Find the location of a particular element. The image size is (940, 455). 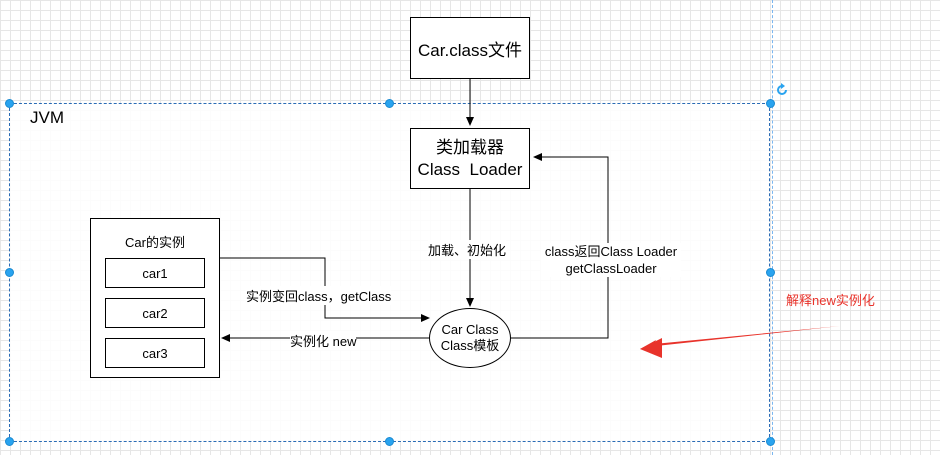

car-class-file-node: Car.class文件 is located at coordinates (470, 48).